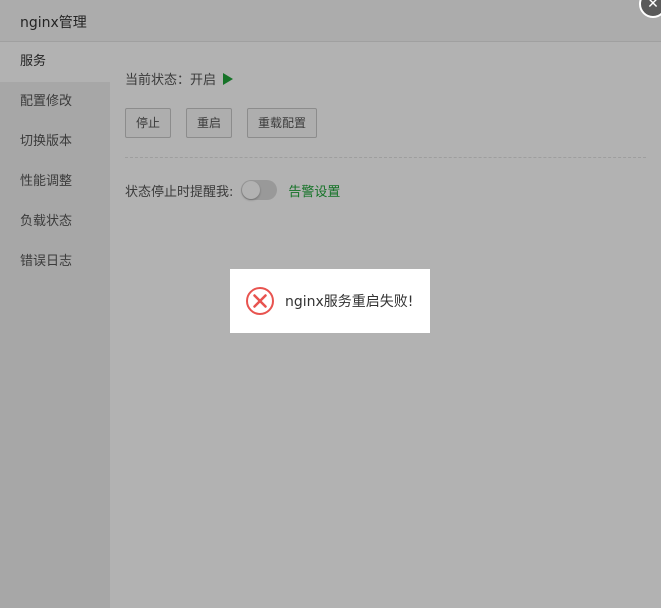 The width and height of the screenshot is (661, 608). I want to click on toast-message: nginx服务重启失败!, so click(349, 302).